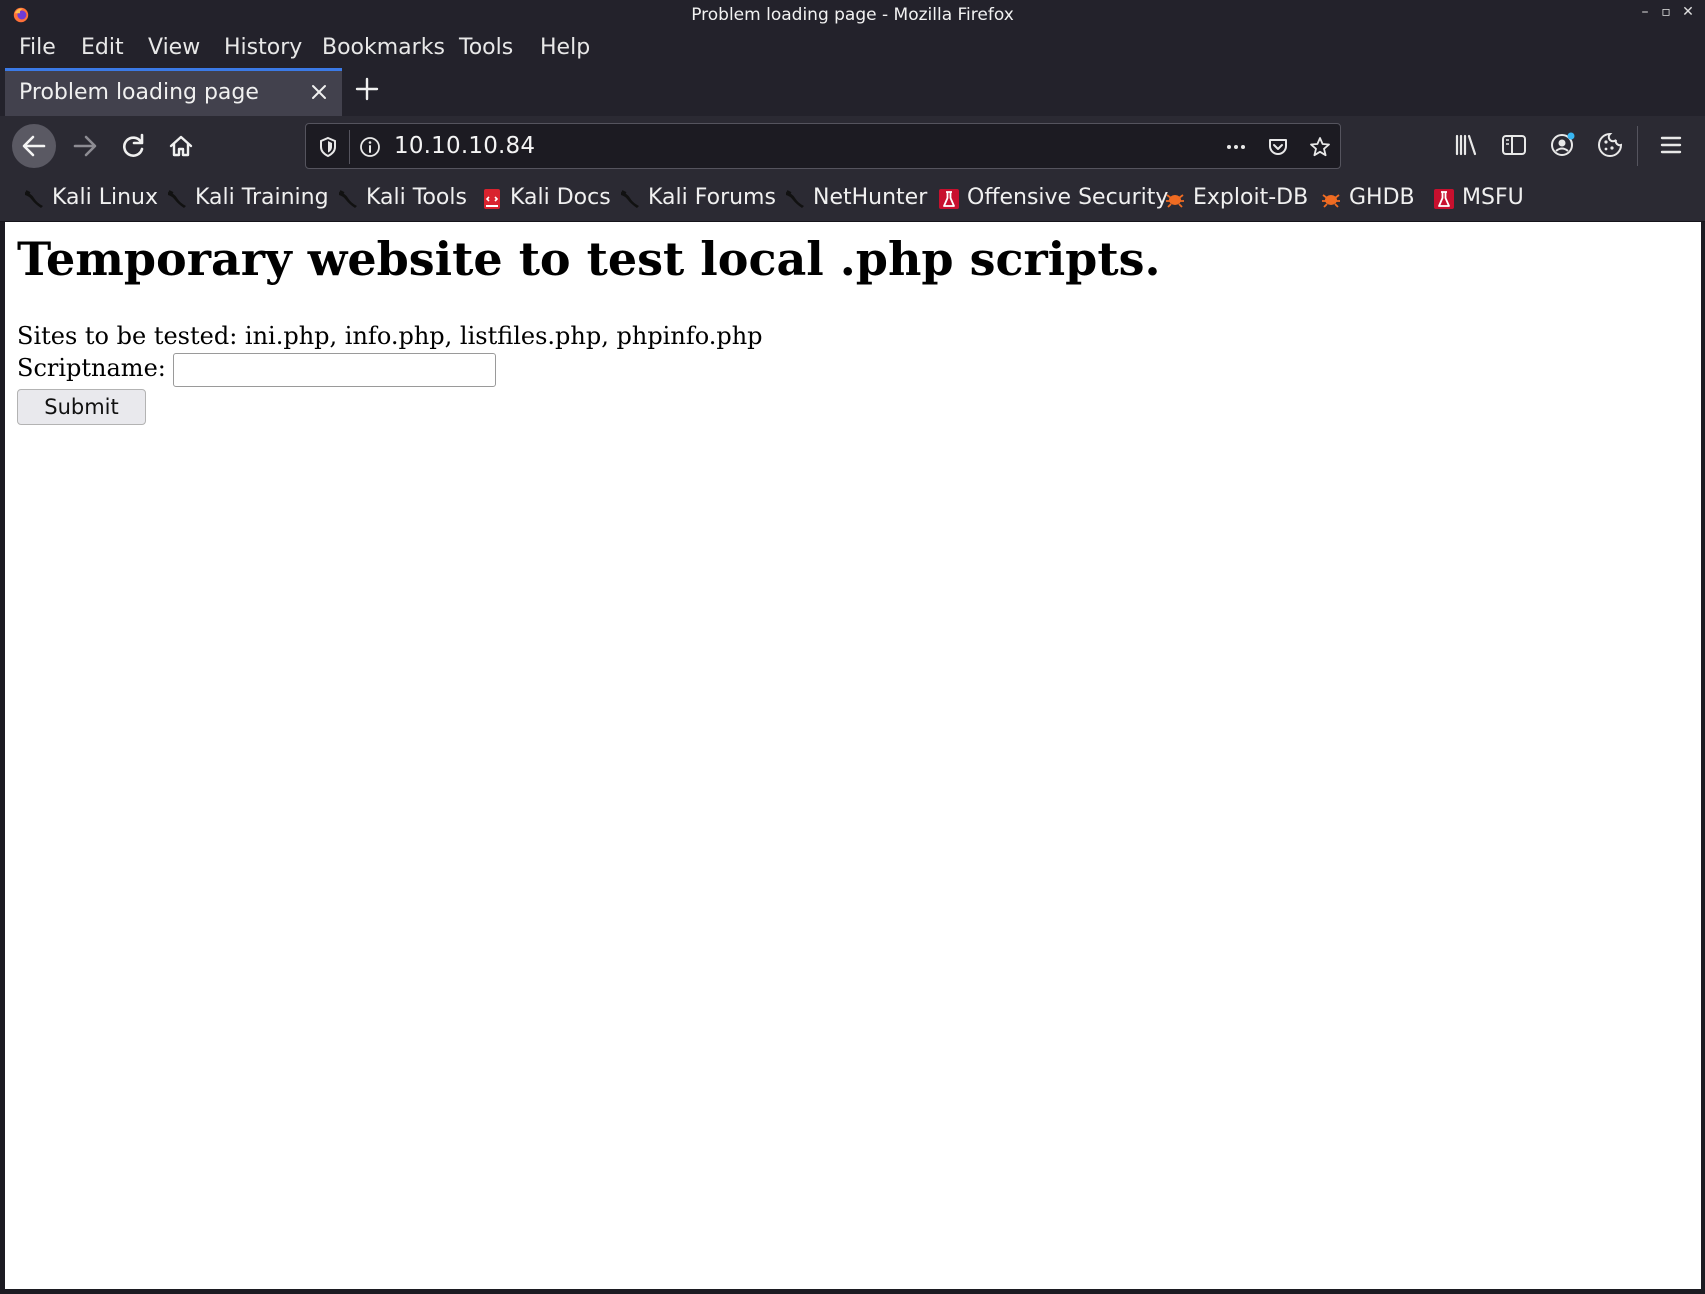 The height and width of the screenshot is (1294, 1705). Describe the element at coordinates (1236, 147) in the screenshot. I see `page-actions-ellipsis-icon` at that location.